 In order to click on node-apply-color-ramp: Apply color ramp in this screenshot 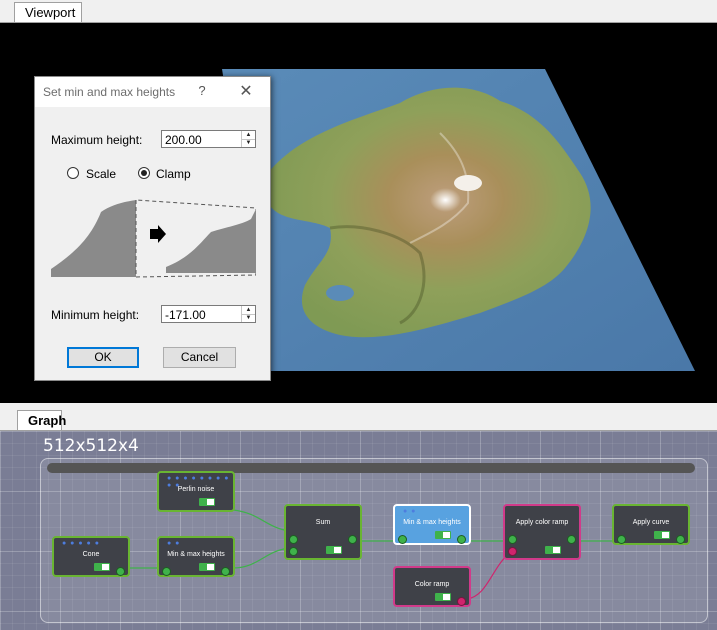, I will do `click(542, 532)`.